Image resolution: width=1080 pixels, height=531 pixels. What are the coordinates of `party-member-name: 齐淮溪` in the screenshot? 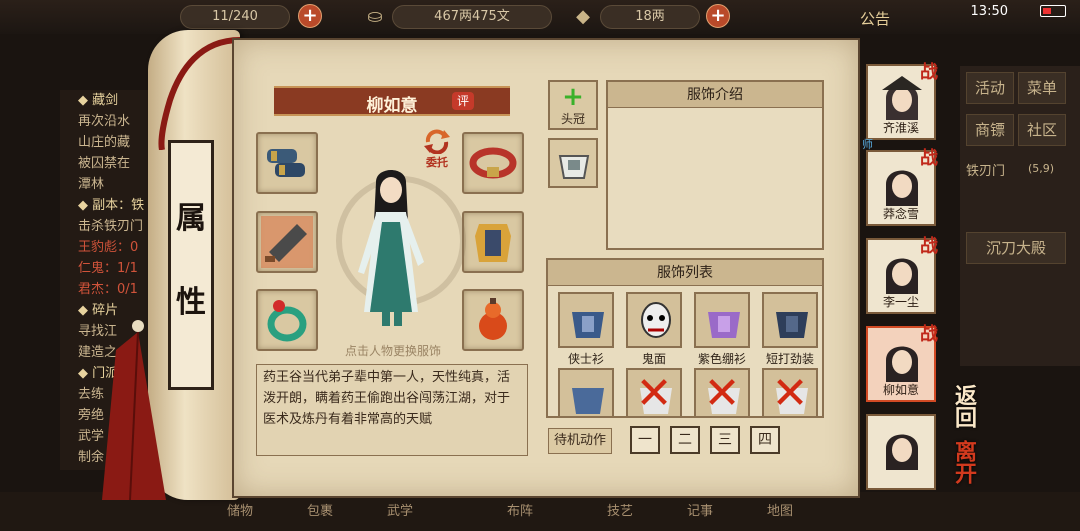 It's located at (900, 128).